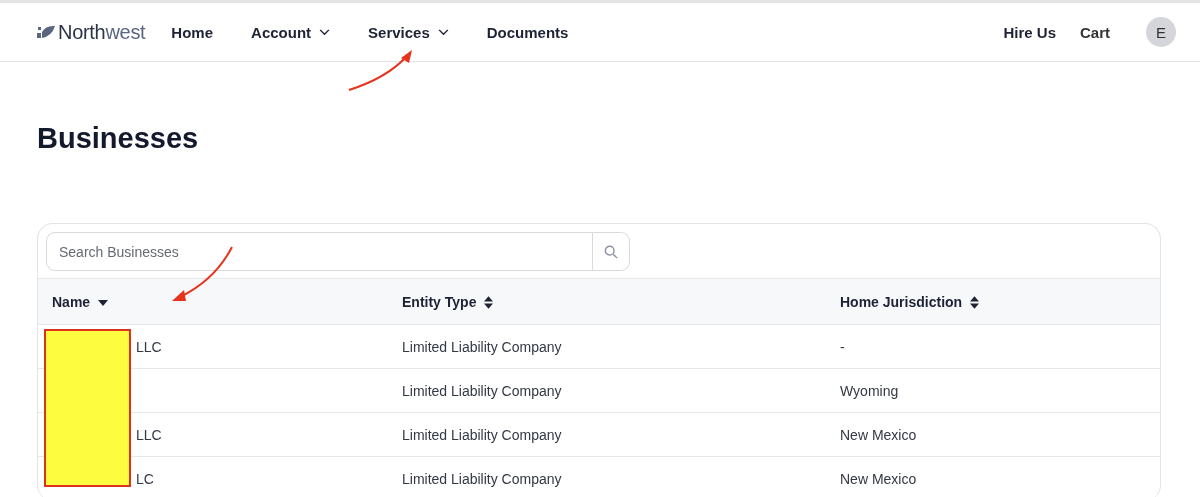 This screenshot has width=1200, height=497. I want to click on search-icon, so click(611, 251).